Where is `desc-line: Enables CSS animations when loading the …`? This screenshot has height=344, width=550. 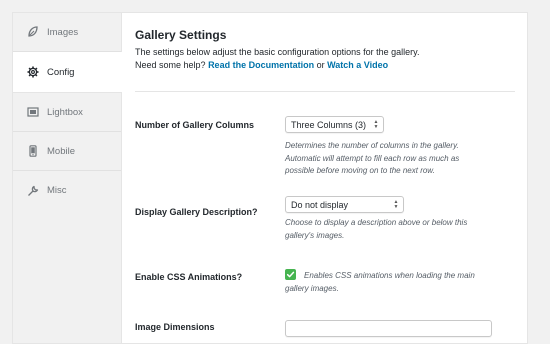
desc-line: Enables CSS animations when loading the … is located at coordinates (389, 275).